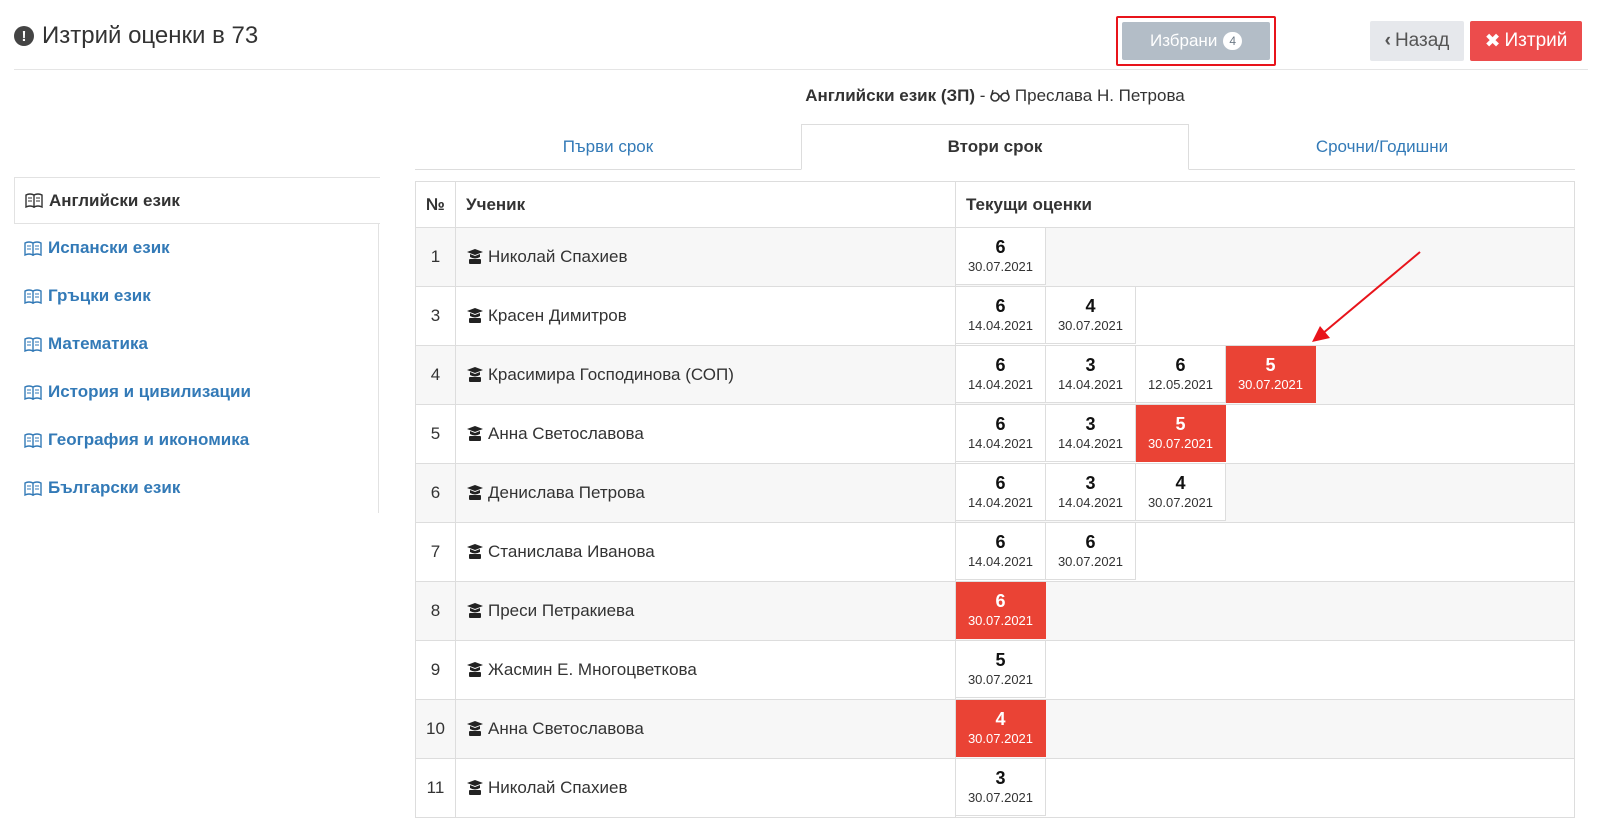 The width and height of the screenshot is (1602, 827). I want to click on sidebar-item-4: История и цивилизации, so click(196, 392).